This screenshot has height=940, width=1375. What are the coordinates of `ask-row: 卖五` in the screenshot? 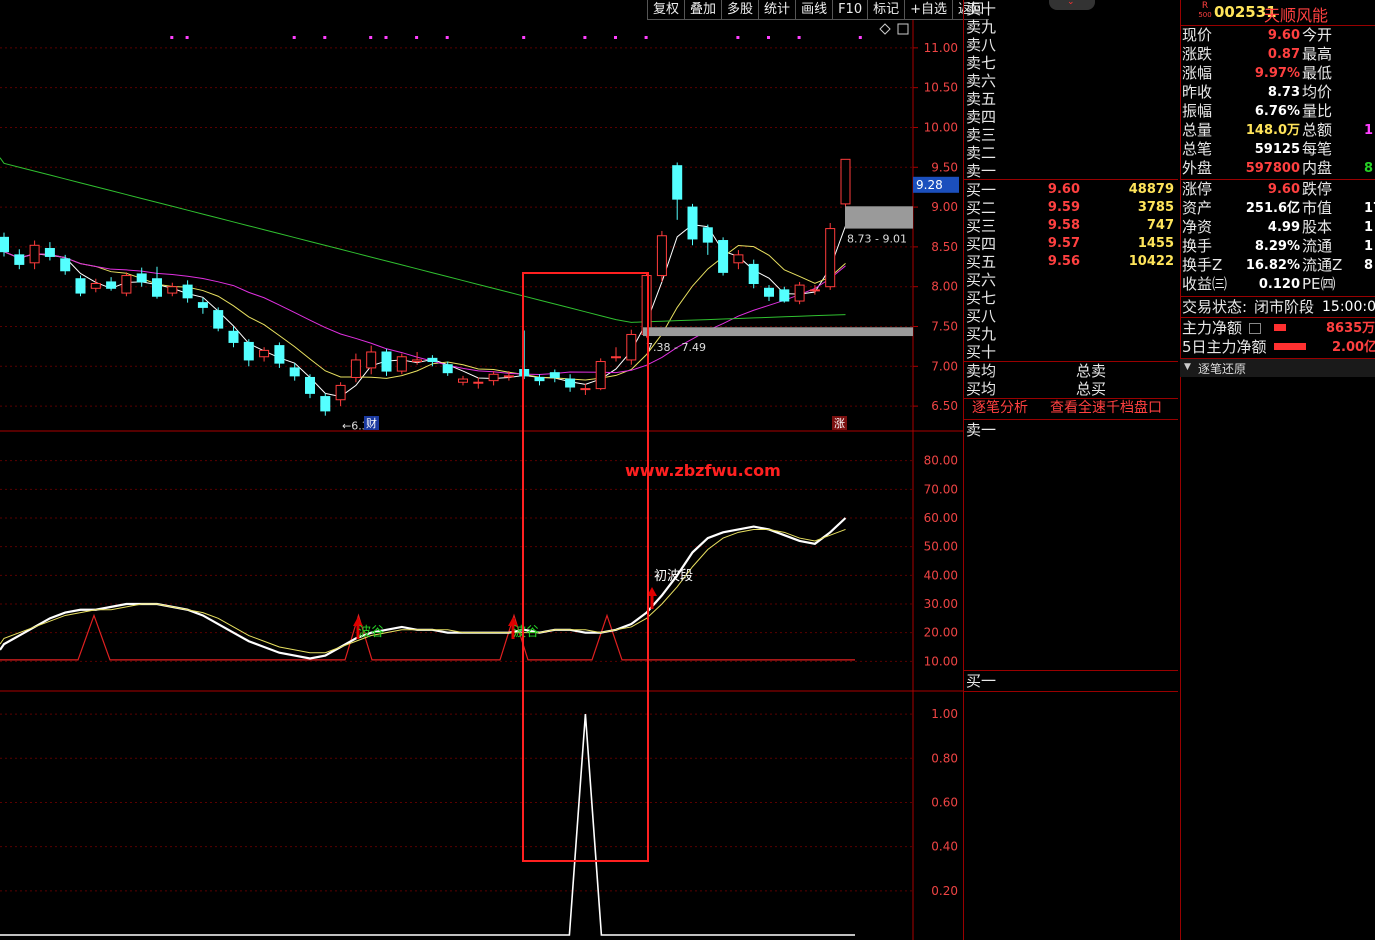 It's located at (981, 99).